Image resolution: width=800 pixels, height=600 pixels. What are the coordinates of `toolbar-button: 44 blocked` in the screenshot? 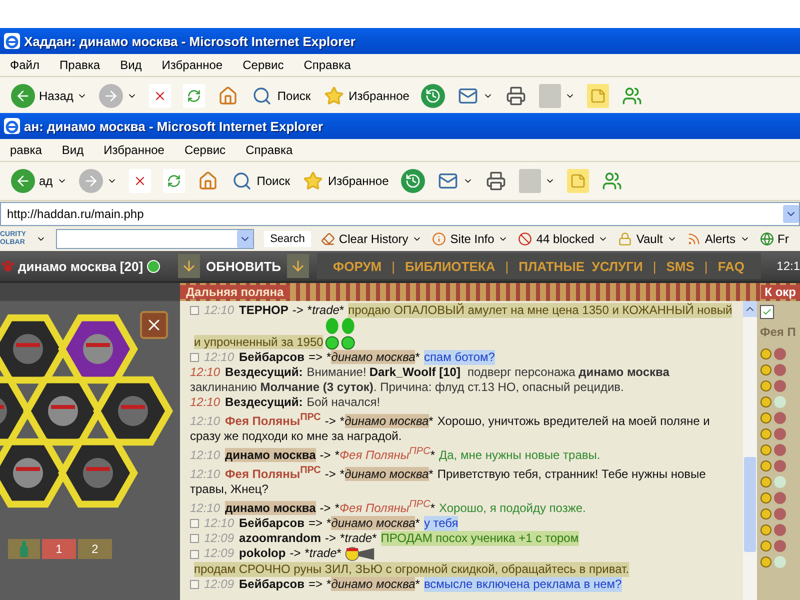 It's located at (563, 239).